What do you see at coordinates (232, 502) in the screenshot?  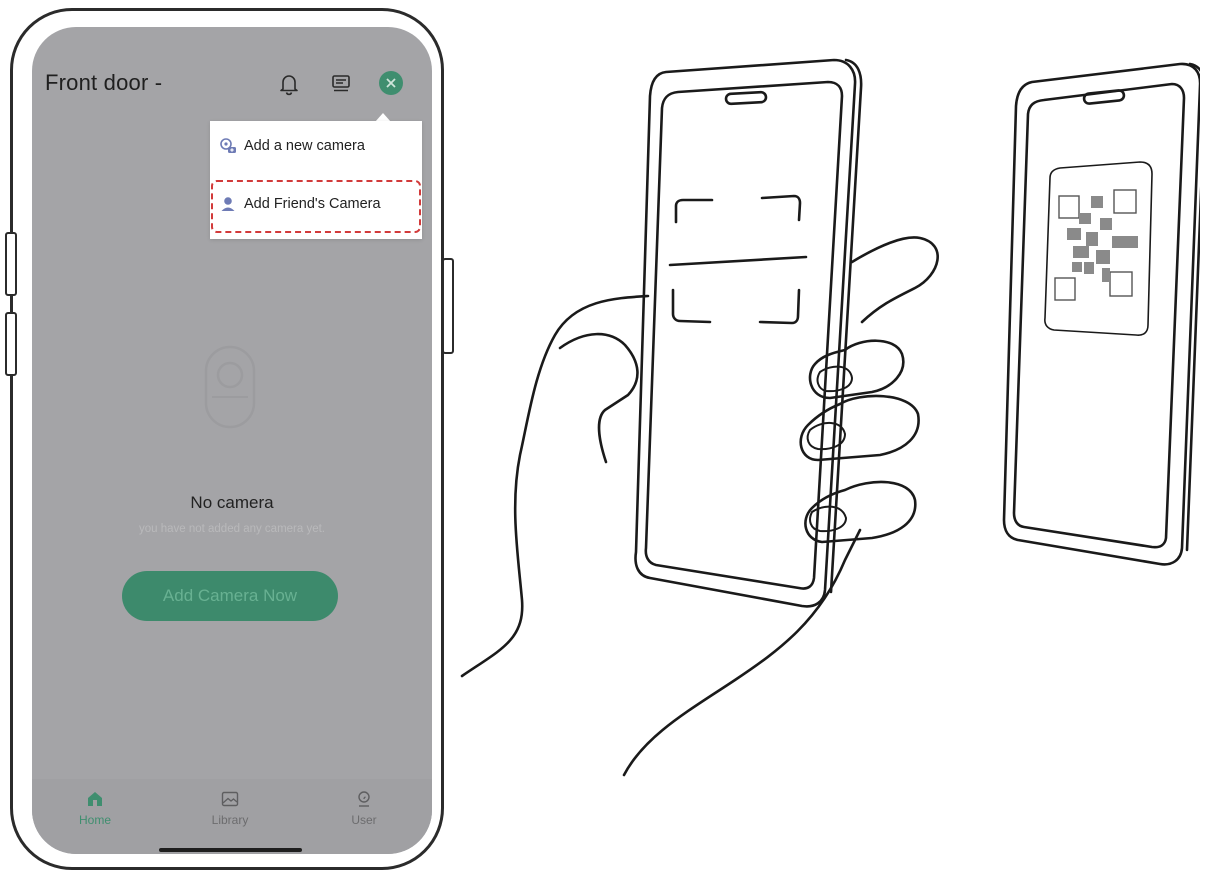 I see `empty-state-title: No camera` at bounding box center [232, 502].